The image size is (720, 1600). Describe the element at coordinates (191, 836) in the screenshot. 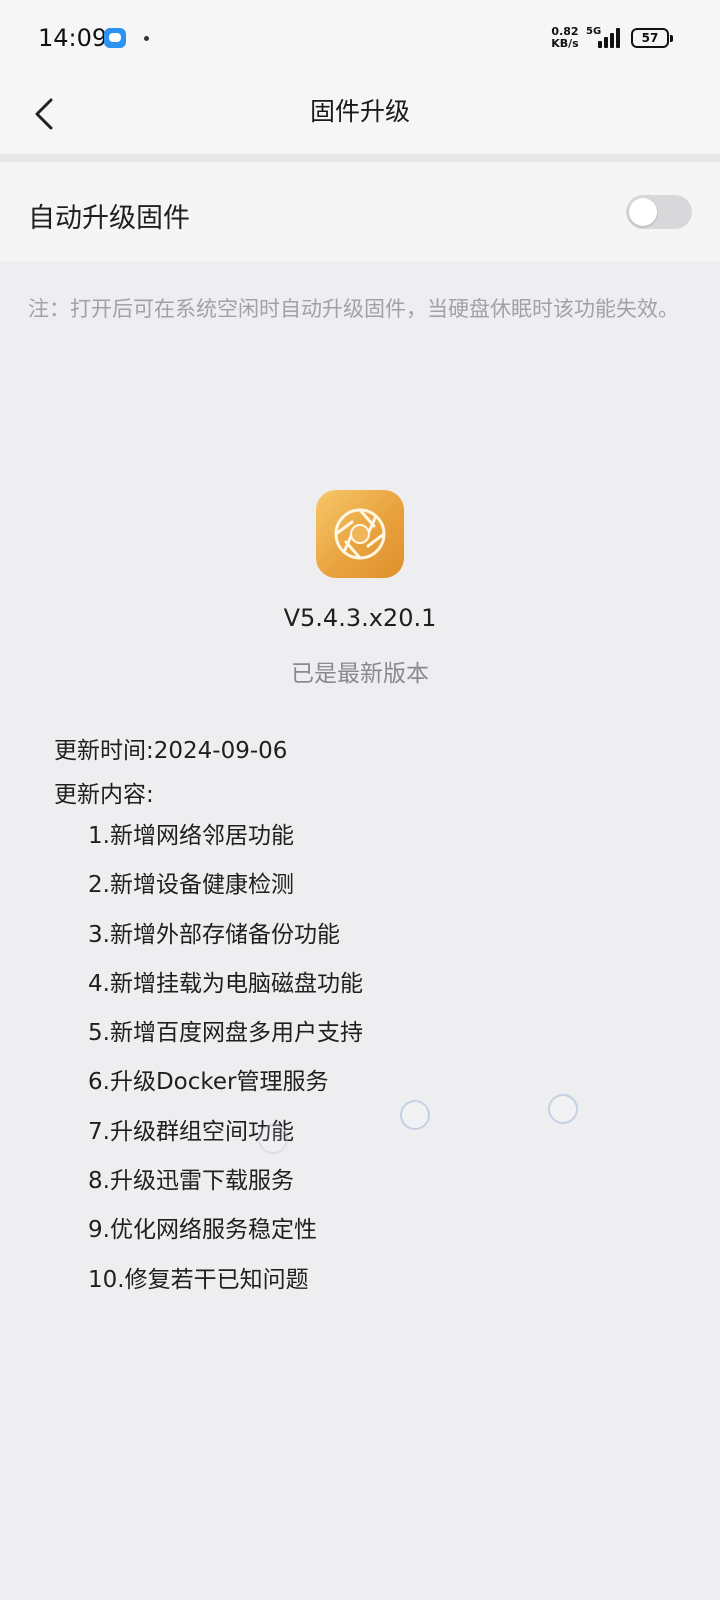

I see `changelog-item: 1.新增网络邻居功能` at that location.